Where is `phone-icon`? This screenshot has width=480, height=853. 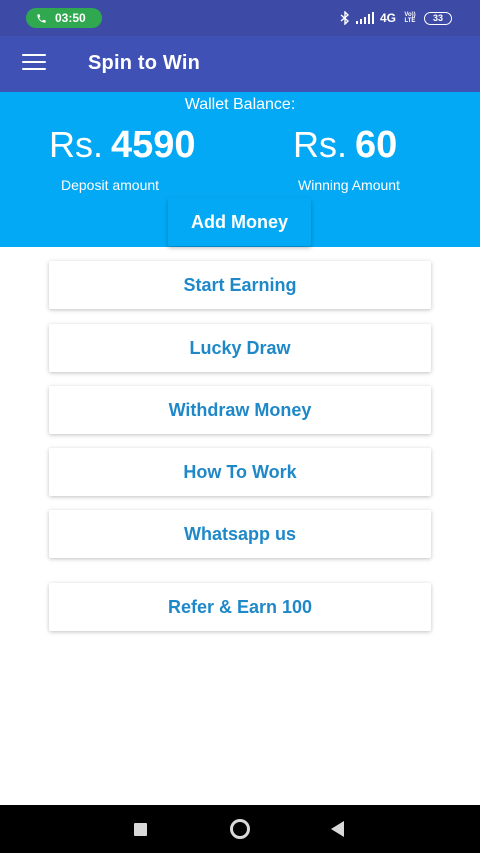
phone-icon is located at coordinates (41, 18).